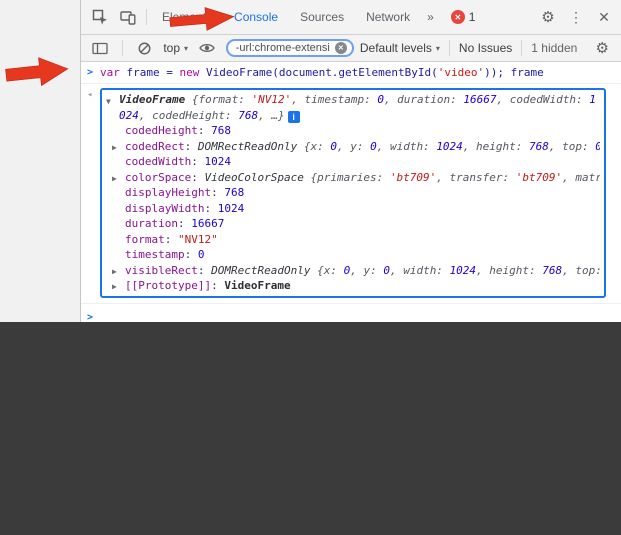  What do you see at coordinates (165, 208) in the screenshot?
I see `property-name: displayWidth` at bounding box center [165, 208].